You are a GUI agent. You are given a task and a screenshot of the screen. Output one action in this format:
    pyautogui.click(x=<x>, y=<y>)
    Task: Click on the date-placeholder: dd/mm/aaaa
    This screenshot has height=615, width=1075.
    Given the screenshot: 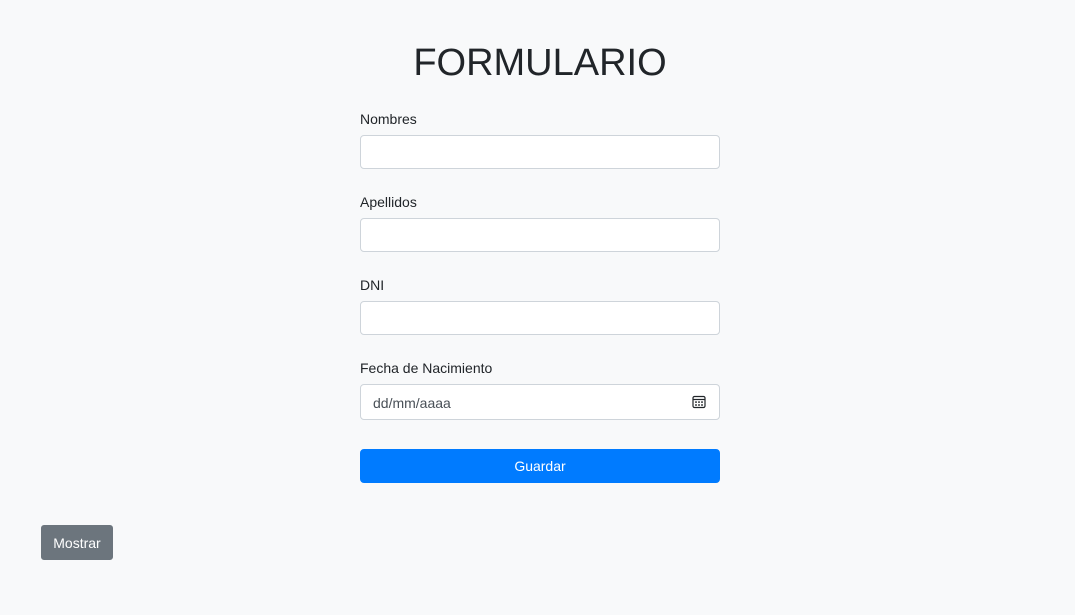 What is the action you would take?
    pyautogui.click(x=412, y=403)
    